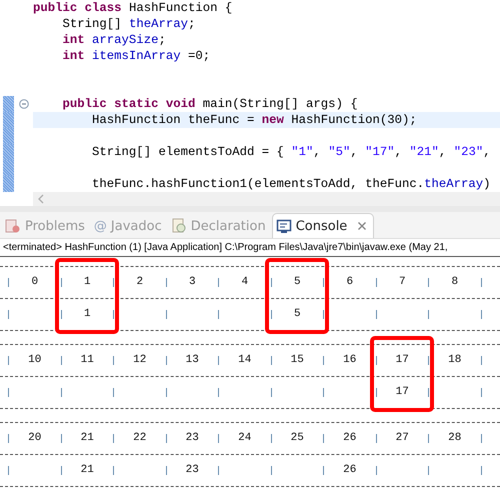 The height and width of the screenshot is (500, 500). What do you see at coordinates (139, 282) in the screenshot?
I see `slot-index: 2` at bounding box center [139, 282].